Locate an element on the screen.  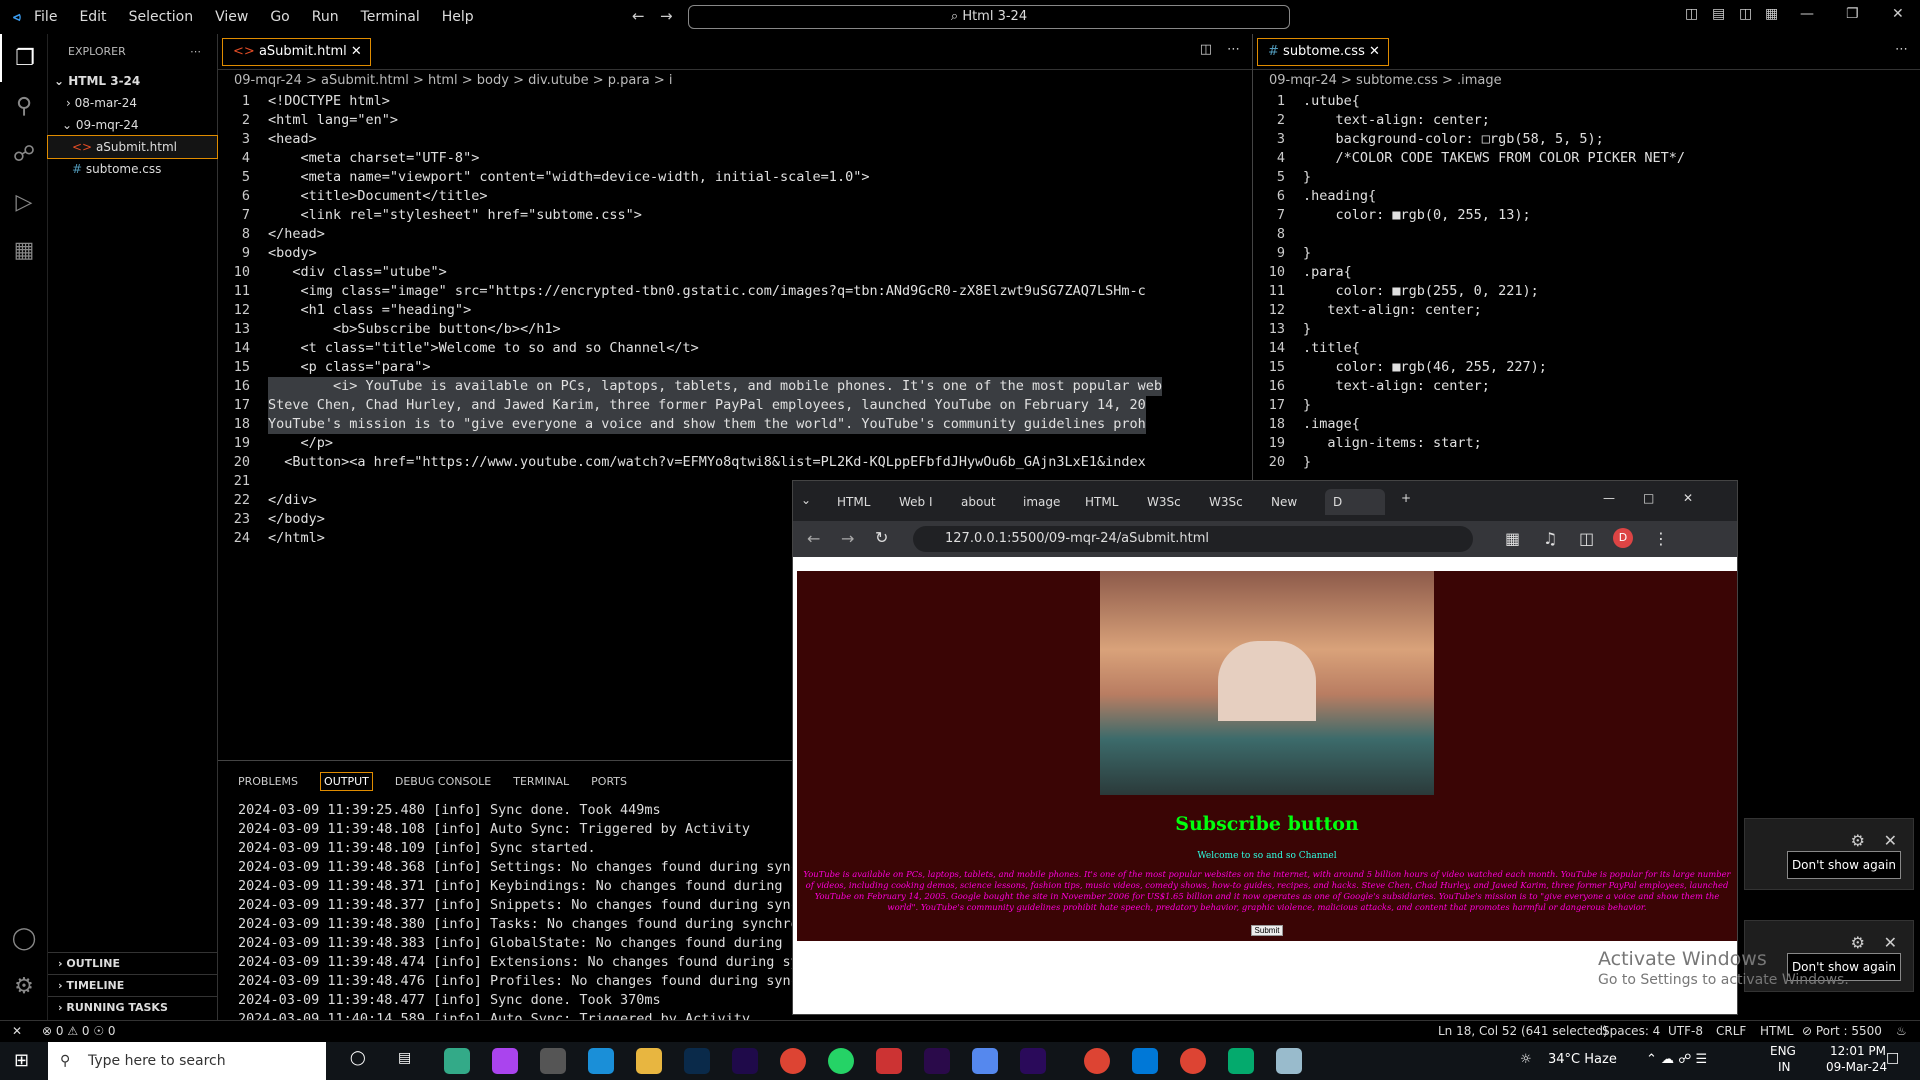
code-line: 8 </head> is located at coordinates (735, 234).